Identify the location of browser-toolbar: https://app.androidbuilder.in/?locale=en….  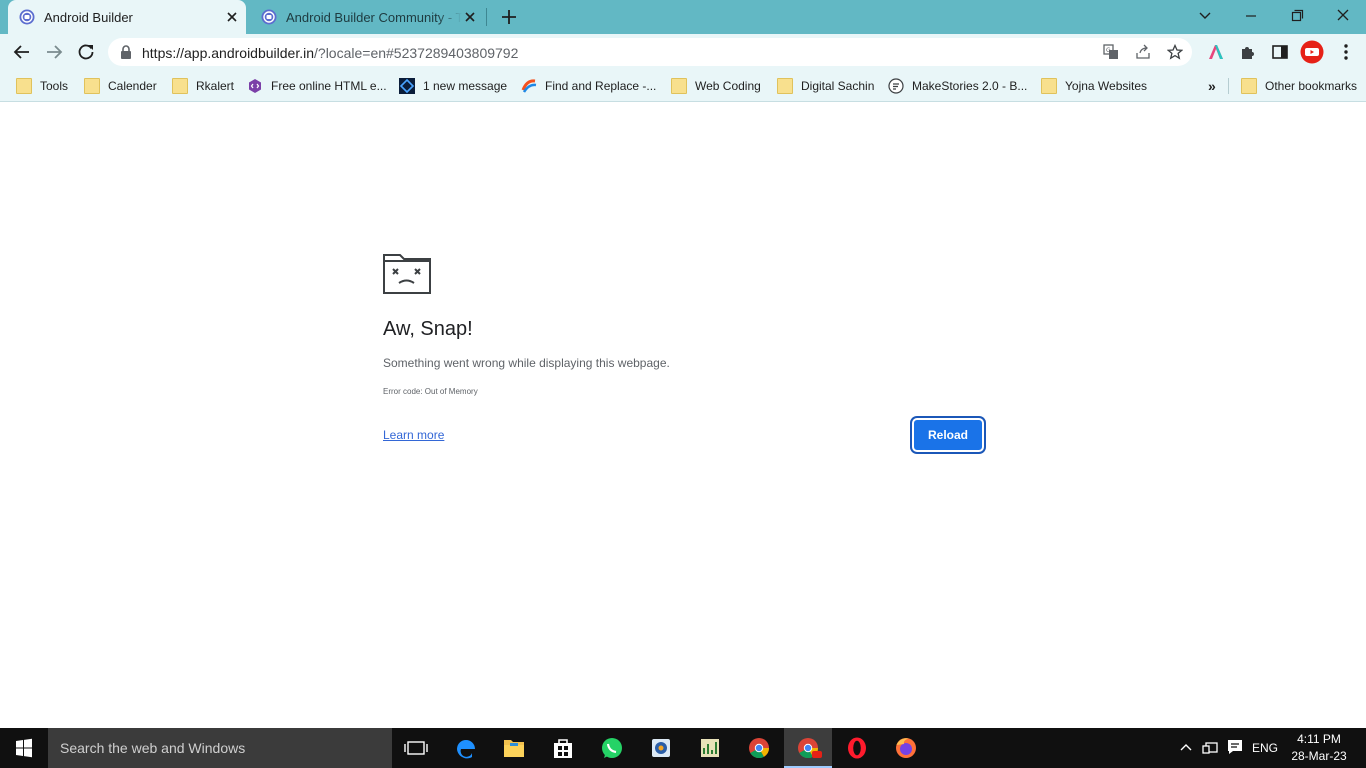
(683, 52).